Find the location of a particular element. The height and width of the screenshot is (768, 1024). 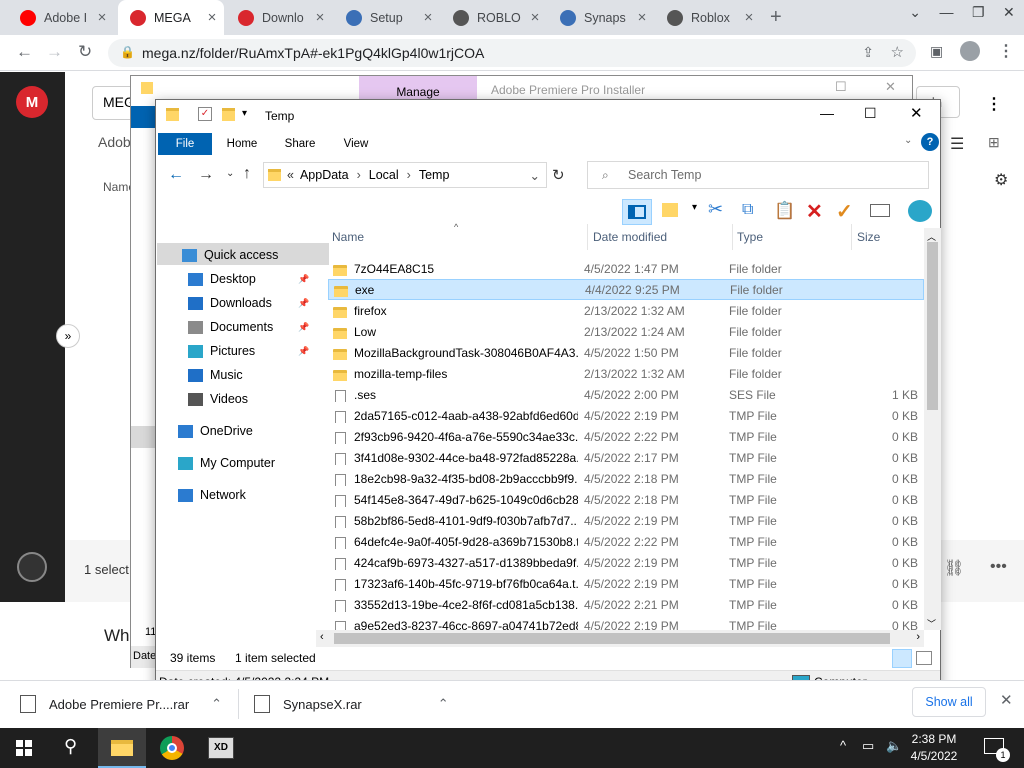

bookmark-star-icon: ☆ is located at coordinates (897, 52).